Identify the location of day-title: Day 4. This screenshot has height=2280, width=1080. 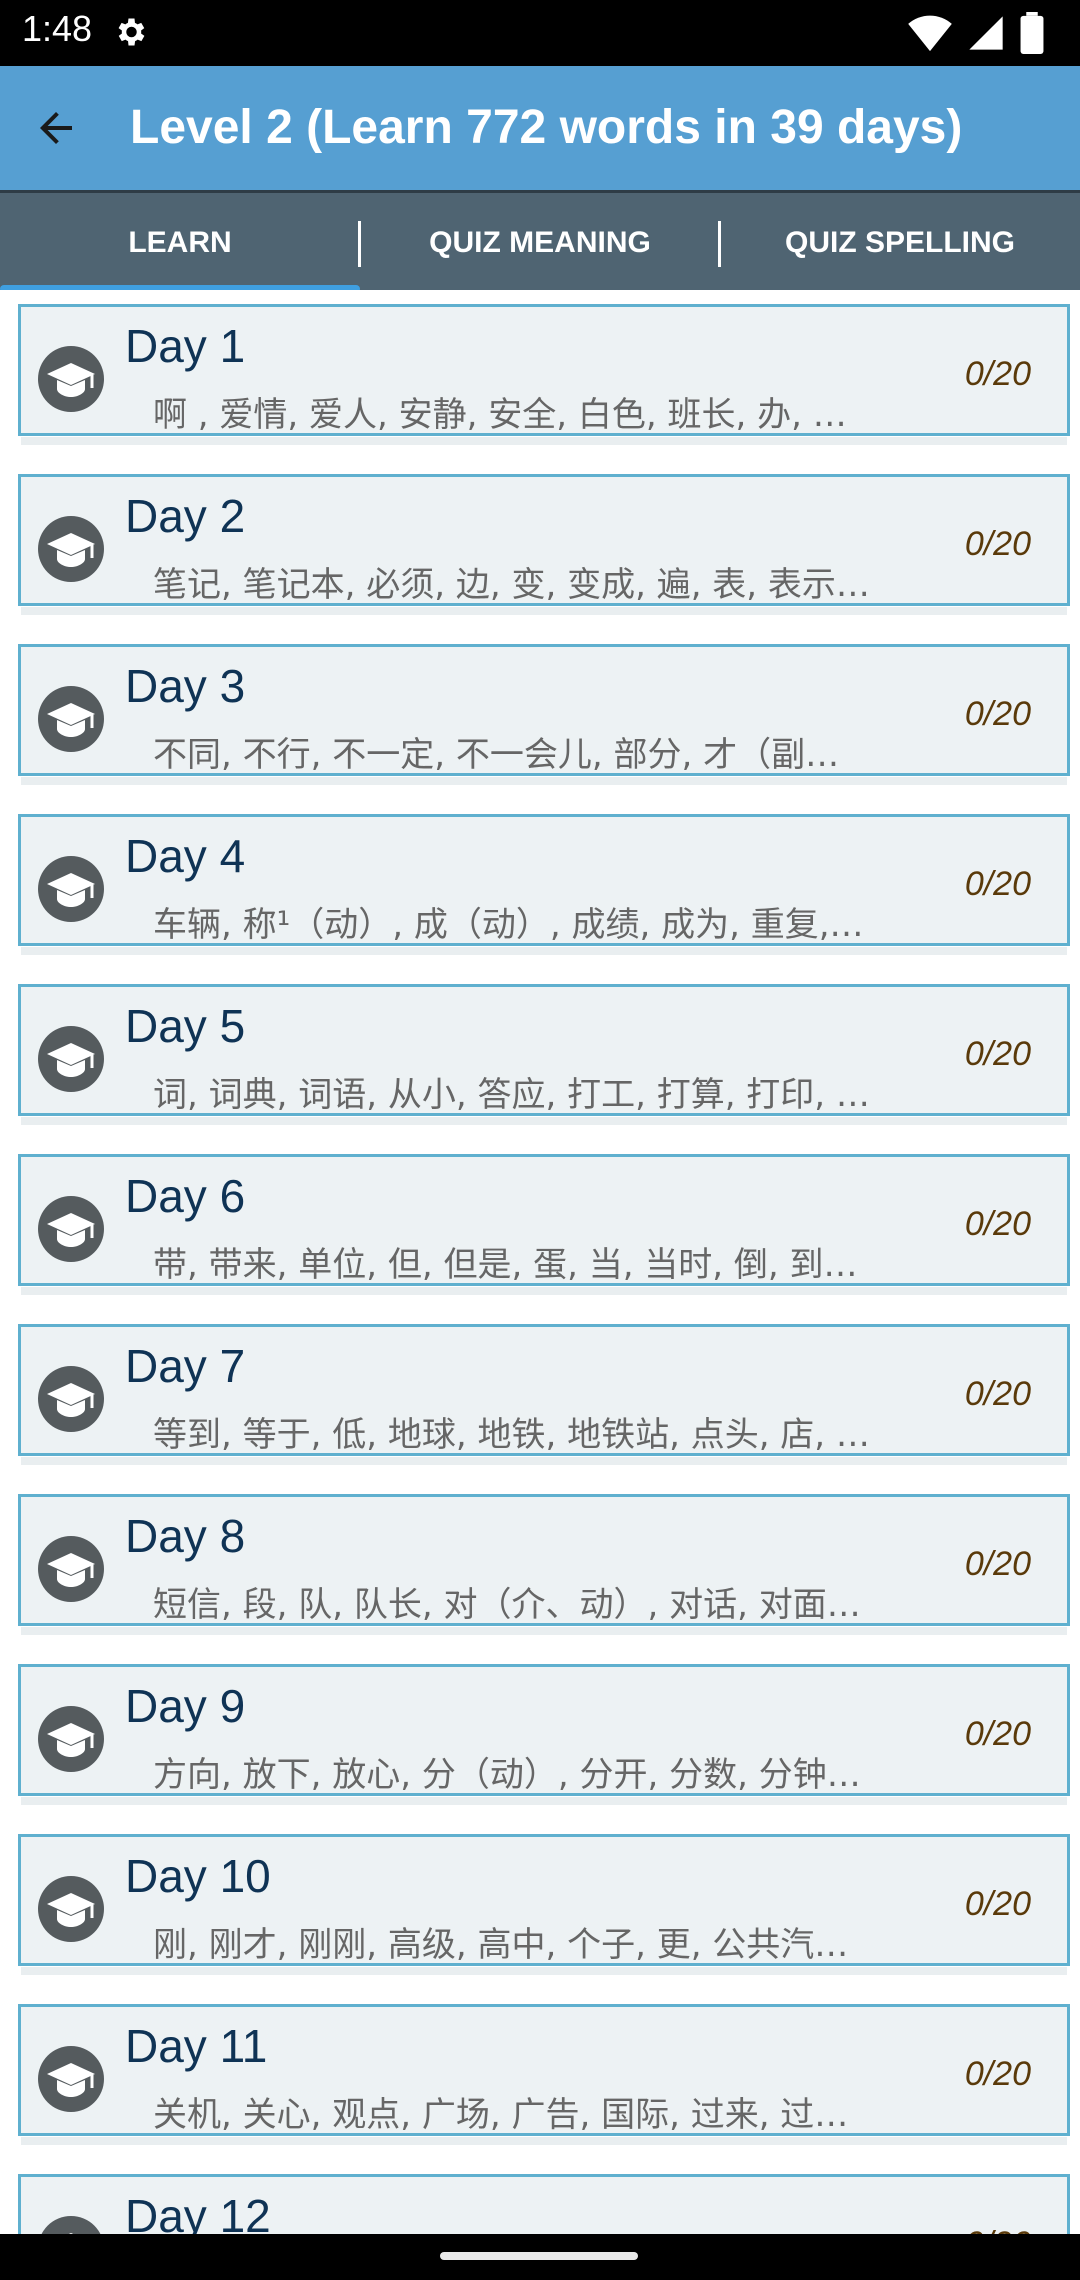
(185, 856).